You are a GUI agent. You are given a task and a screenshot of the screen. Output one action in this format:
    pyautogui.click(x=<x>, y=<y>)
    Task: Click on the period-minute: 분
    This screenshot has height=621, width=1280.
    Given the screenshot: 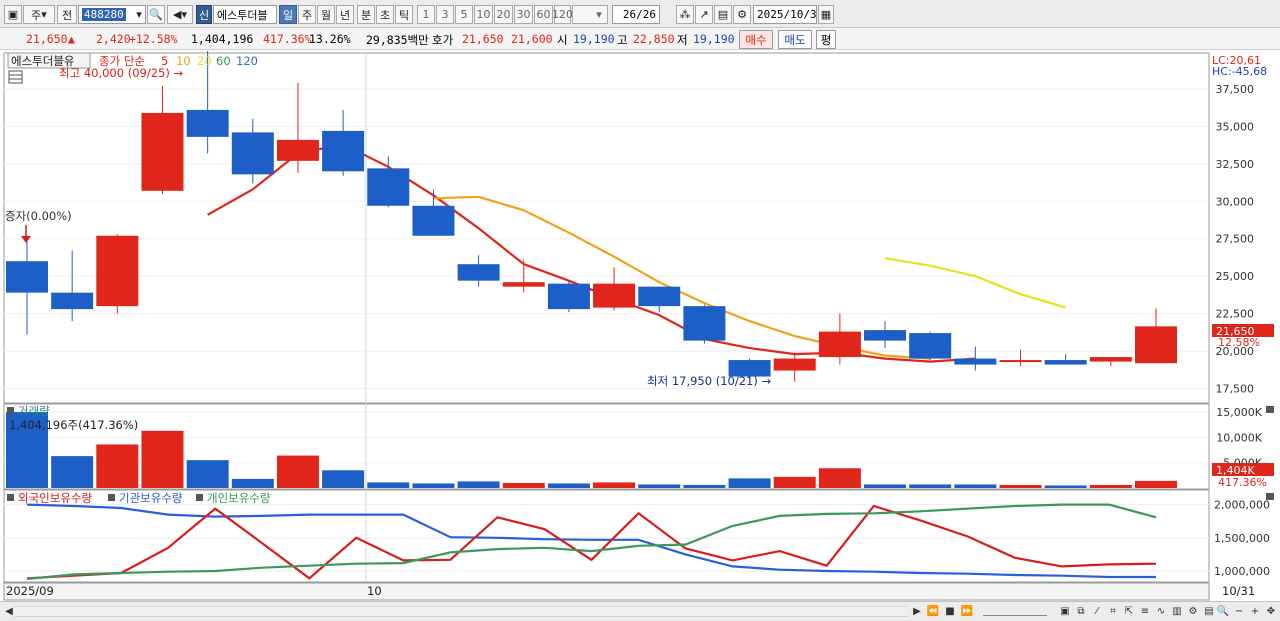 What is the action you would take?
    pyautogui.click(x=366, y=14)
    